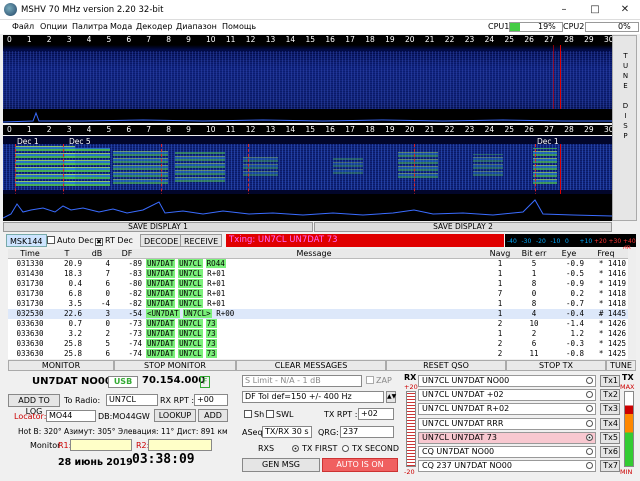  What do you see at coordinates (175, 415) in the screenshot?
I see `lookup-button: LOOKUP` at bounding box center [175, 415].